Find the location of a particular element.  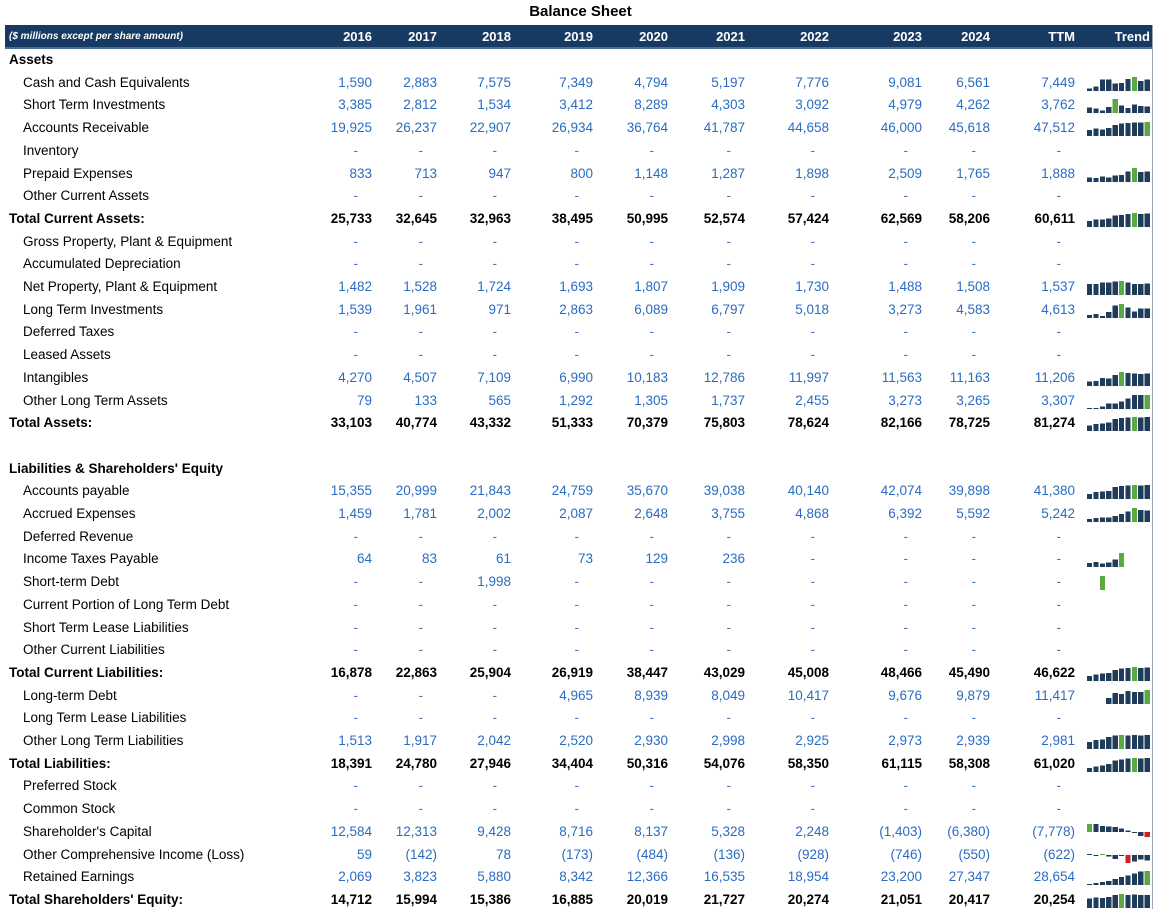

cell-value: 7,109 is located at coordinates (494, 377).